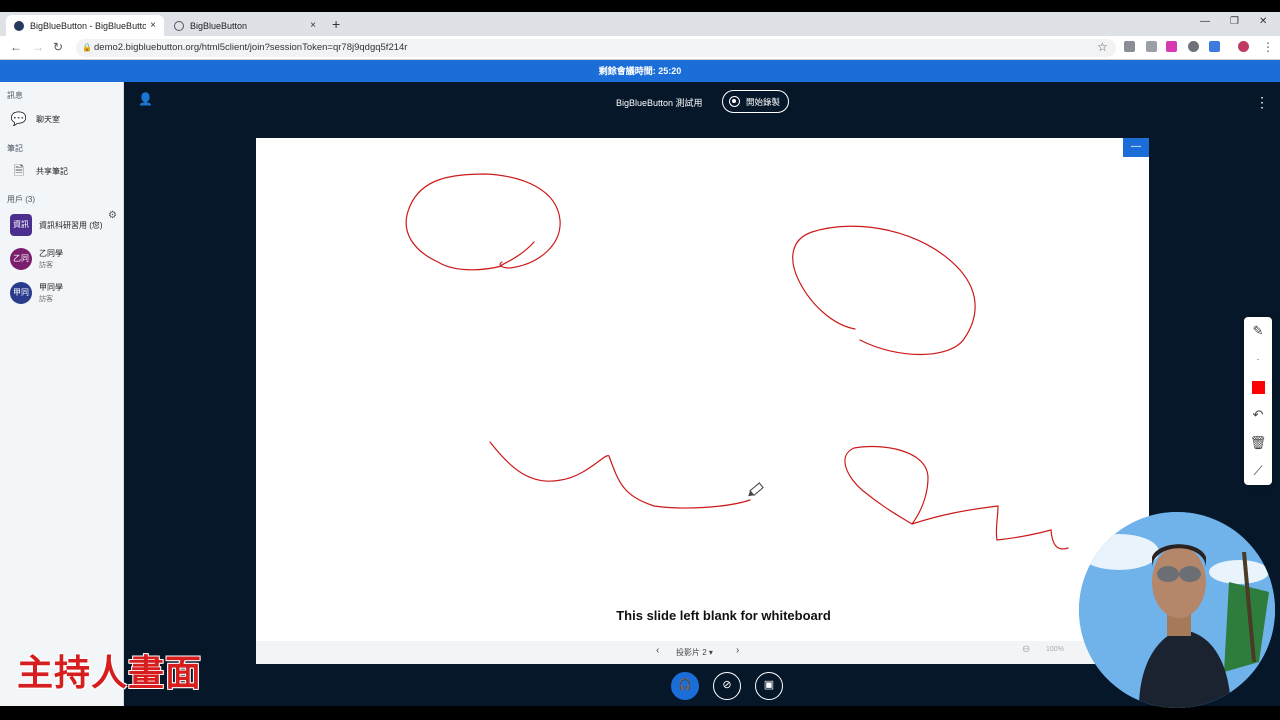 Image resolution: width=1280 pixels, height=720 pixels. What do you see at coordinates (1136, 147) in the screenshot?
I see `minimize-presentation-button: —` at bounding box center [1136, 147].